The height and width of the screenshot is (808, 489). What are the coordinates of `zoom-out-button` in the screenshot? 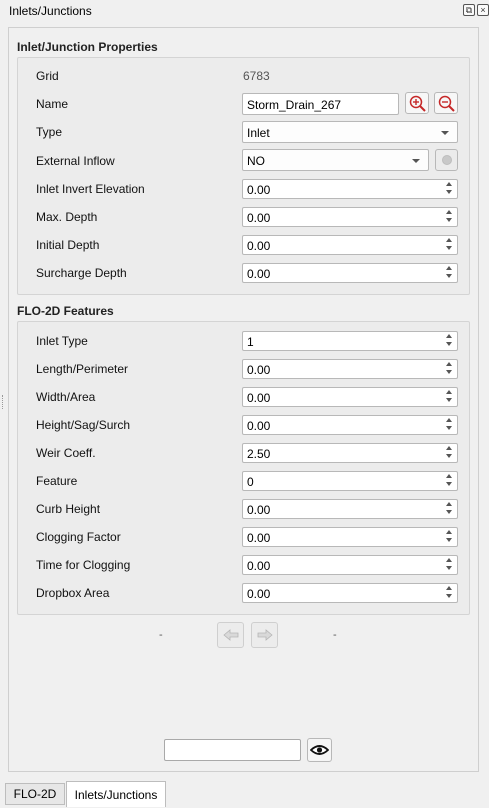 It's located at (446, 103).